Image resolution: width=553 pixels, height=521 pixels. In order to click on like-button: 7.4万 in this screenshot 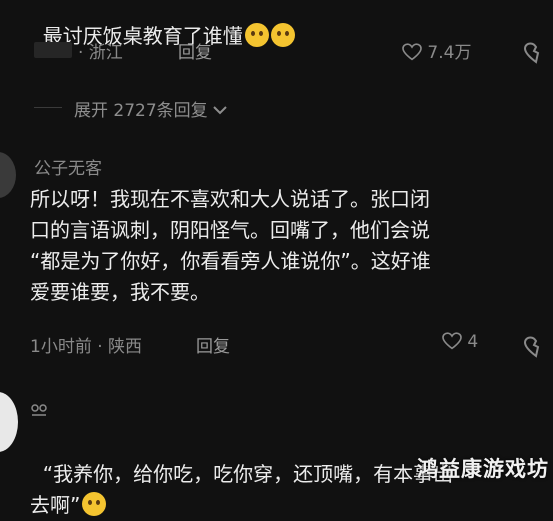, I will do `click(436, 50)`.